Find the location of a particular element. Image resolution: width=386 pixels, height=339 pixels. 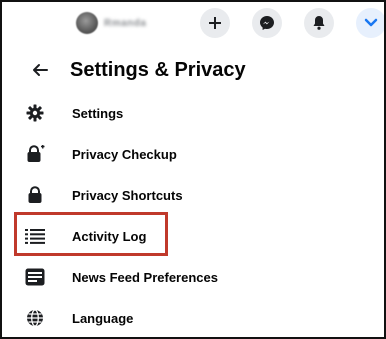

globe-icon is located at coordinates (35, 318).